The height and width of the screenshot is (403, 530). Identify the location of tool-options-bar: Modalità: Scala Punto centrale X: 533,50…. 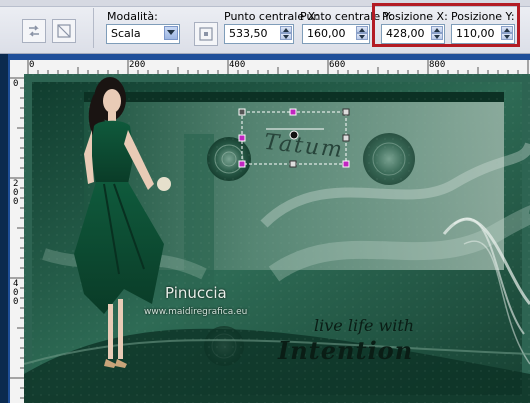
(265, 27).